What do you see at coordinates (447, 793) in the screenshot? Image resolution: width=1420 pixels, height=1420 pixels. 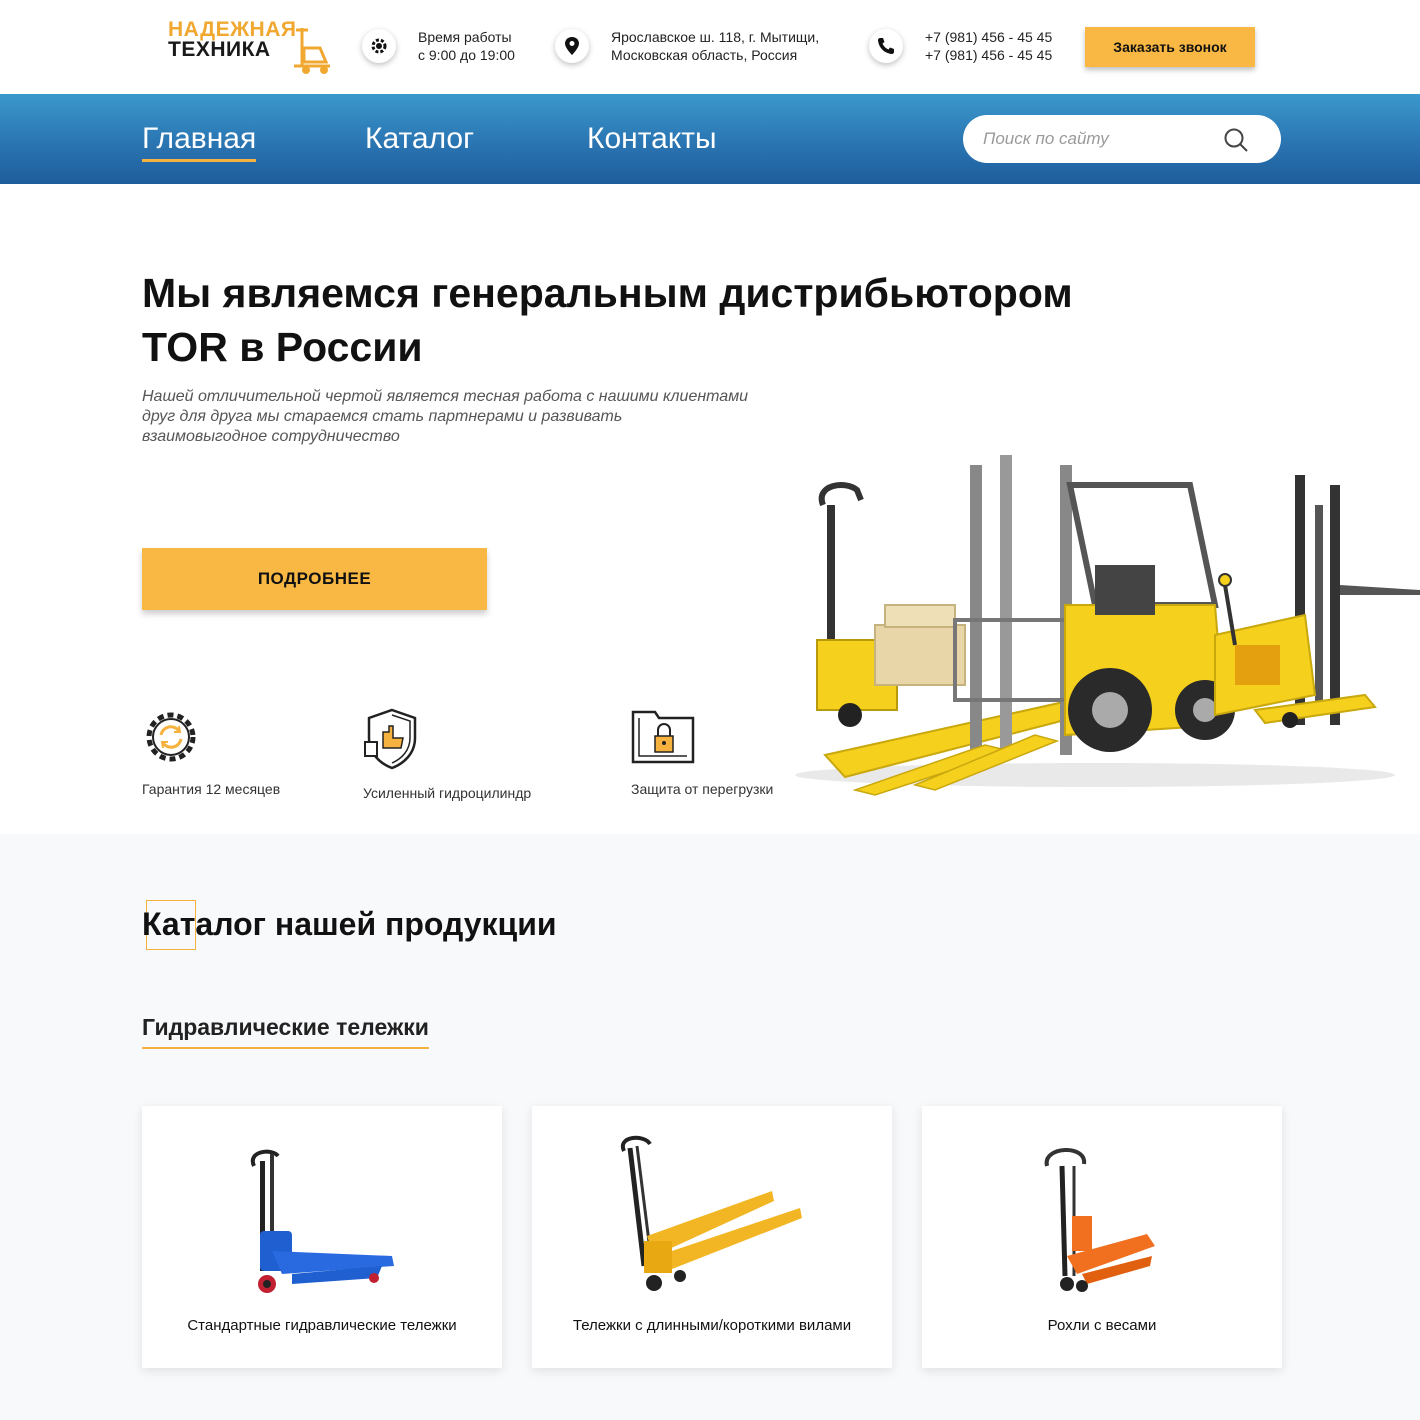 I see `feature-cylinder-label: Усиленный гидроцилиндр` at bounding box center [447, 793].